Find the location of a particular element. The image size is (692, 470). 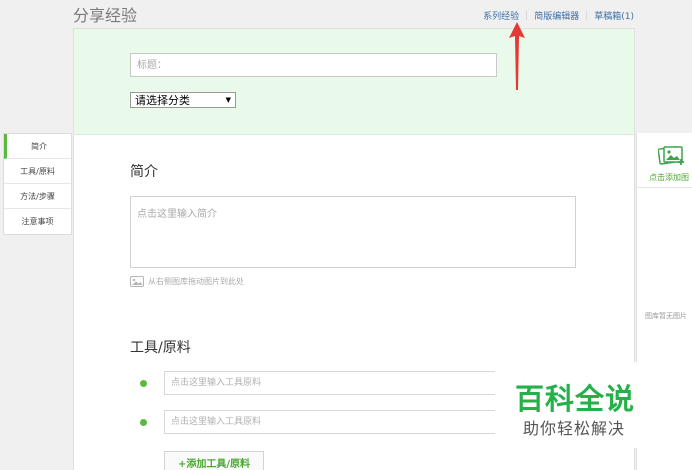

gallery-add-area: 点击添加图 is located at coordinates (664, 160).